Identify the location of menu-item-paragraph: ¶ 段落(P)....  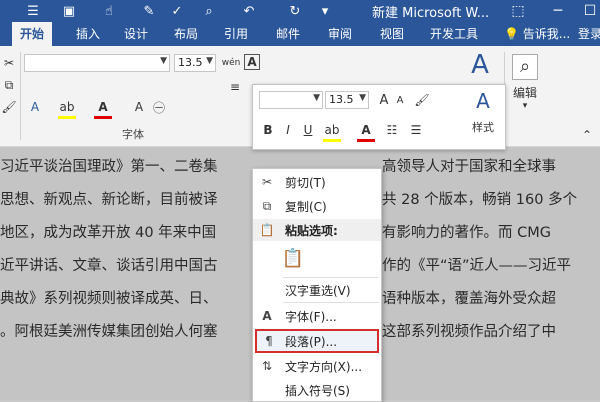
(317, 341).